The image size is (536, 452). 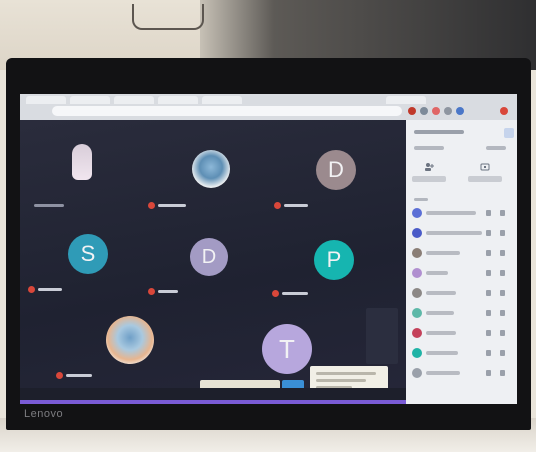 I want to click on cable, so click(x=168, y=17).